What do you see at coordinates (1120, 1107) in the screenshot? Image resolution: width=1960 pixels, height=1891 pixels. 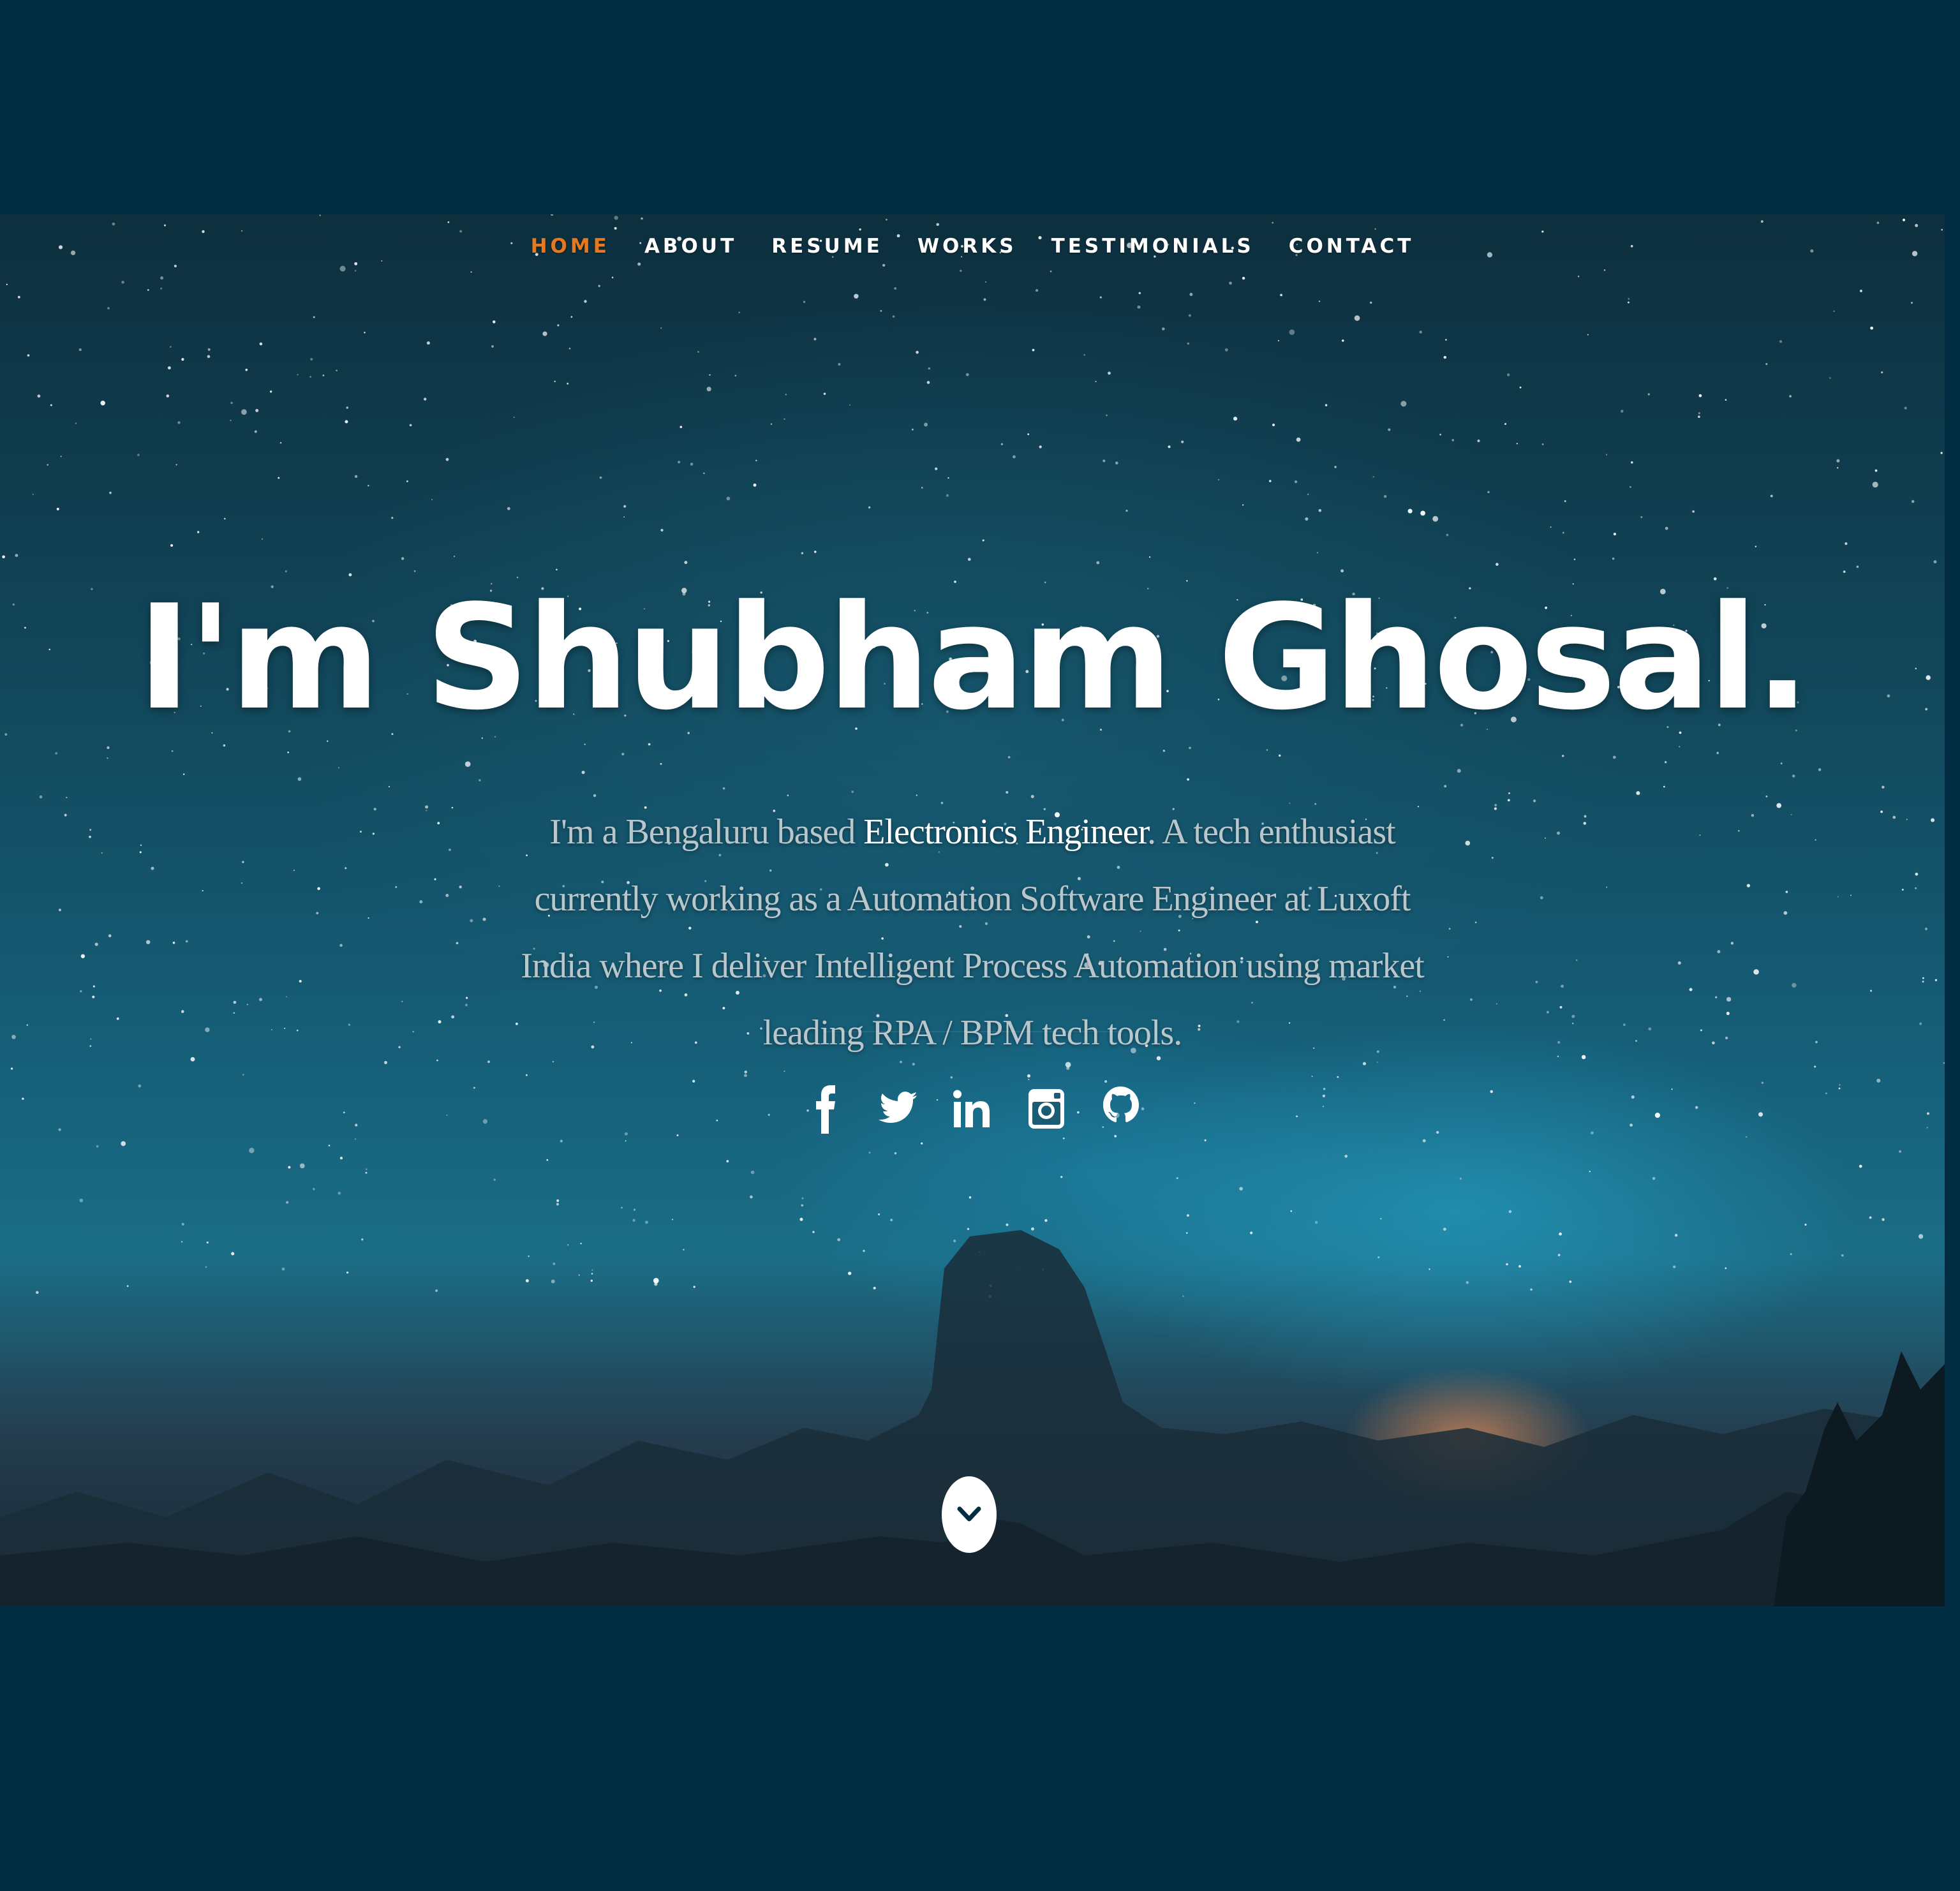 I see `github-link` at bounding box center [1120, 1107].